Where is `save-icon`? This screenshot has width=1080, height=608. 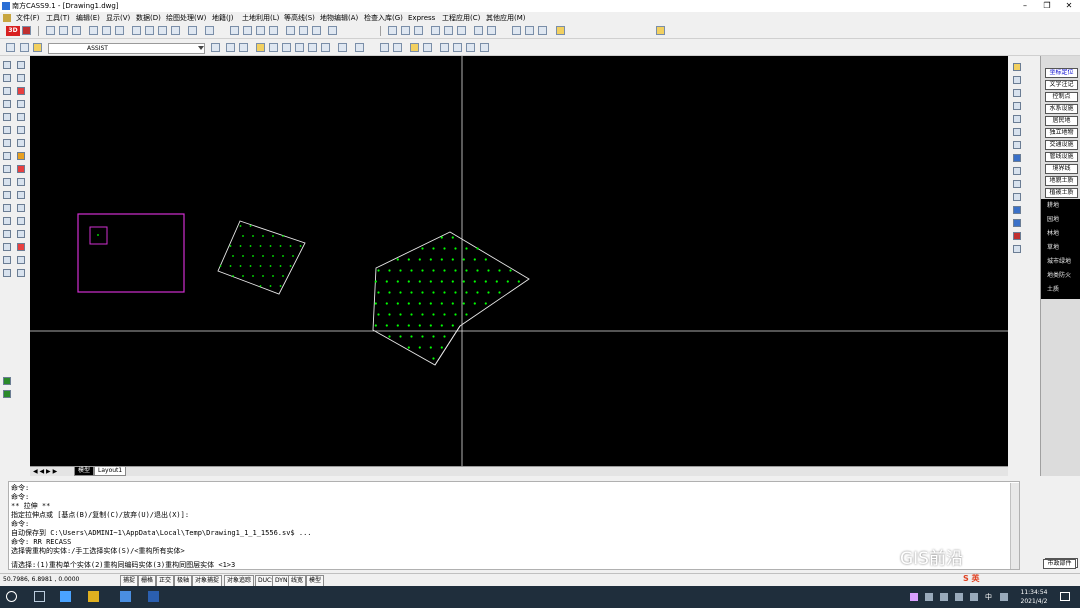
save-icon is located at coordinates (76, 30).